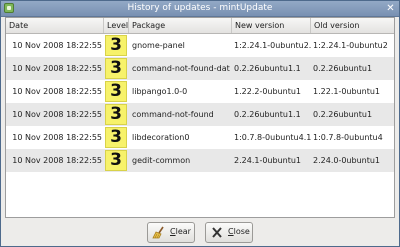 The image size is (400, 247). I want to click on row-package: libpango1.0-0, so click(160, 91).